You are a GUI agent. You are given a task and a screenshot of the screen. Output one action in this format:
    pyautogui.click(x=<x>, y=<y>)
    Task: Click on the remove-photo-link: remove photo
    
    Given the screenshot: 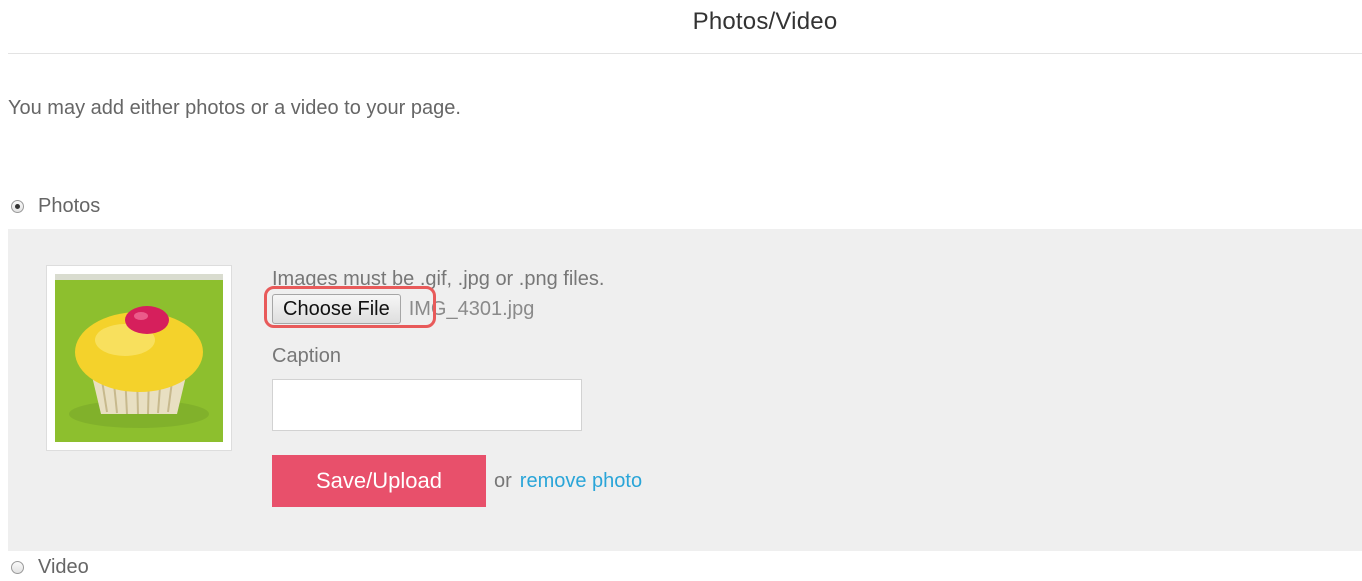 What is the action you would take?
    pyautogui.click(x=581, y=481)
    